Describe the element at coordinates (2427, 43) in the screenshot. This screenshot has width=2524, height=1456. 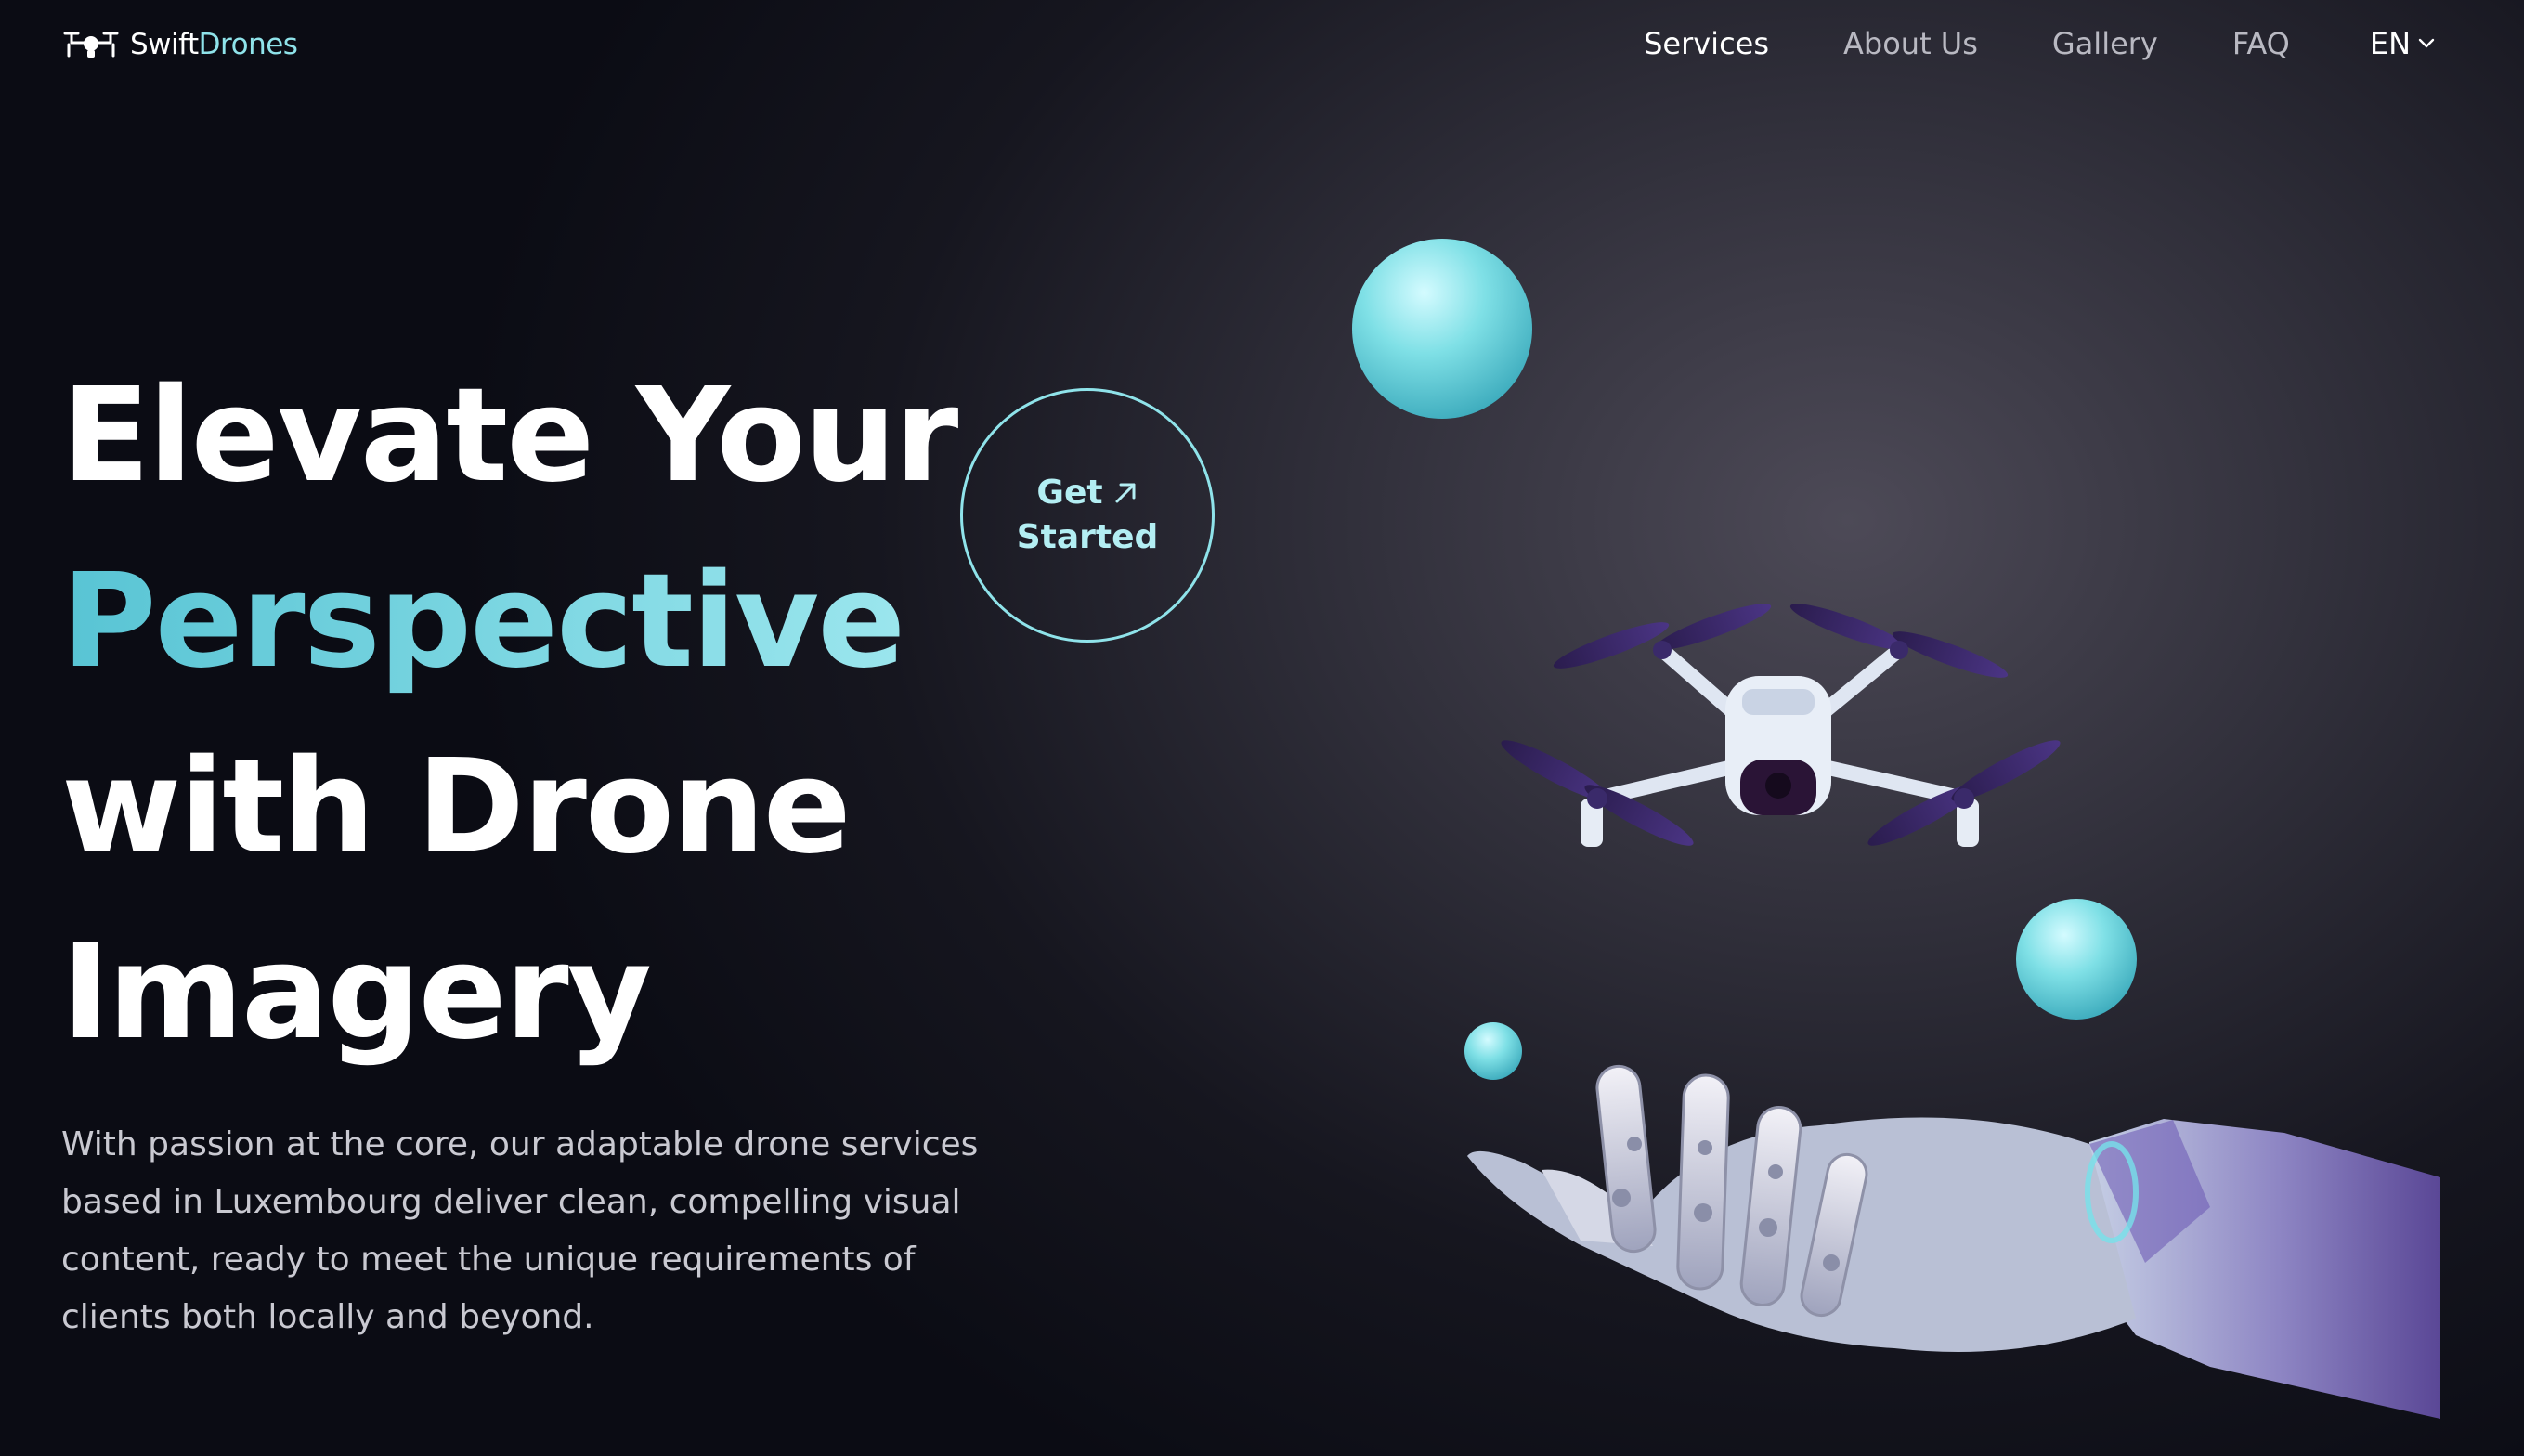
I see `chevron-down-icon` at that location.